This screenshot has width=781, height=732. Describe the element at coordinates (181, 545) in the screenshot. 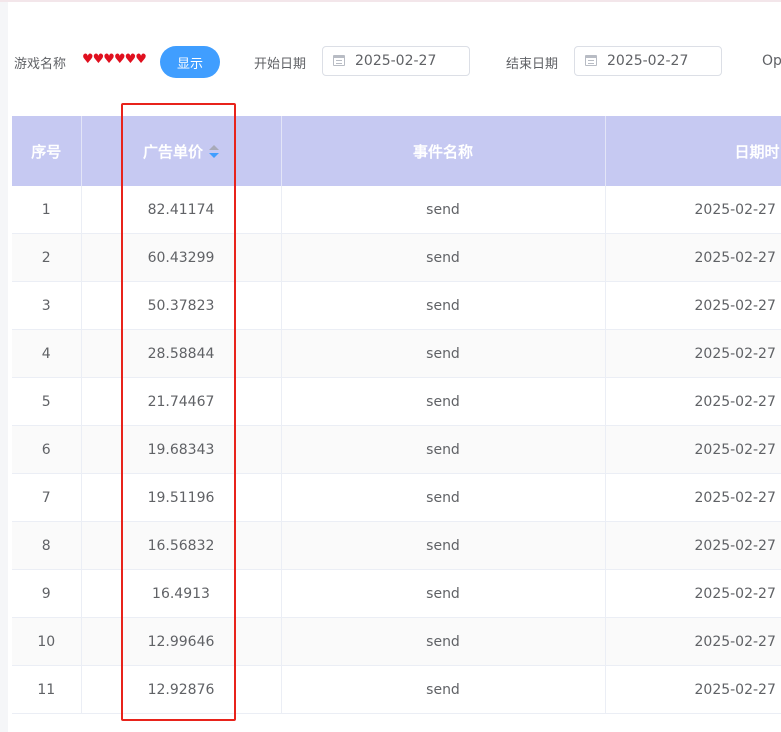

I see `cell-price: 16.56832` at that location.